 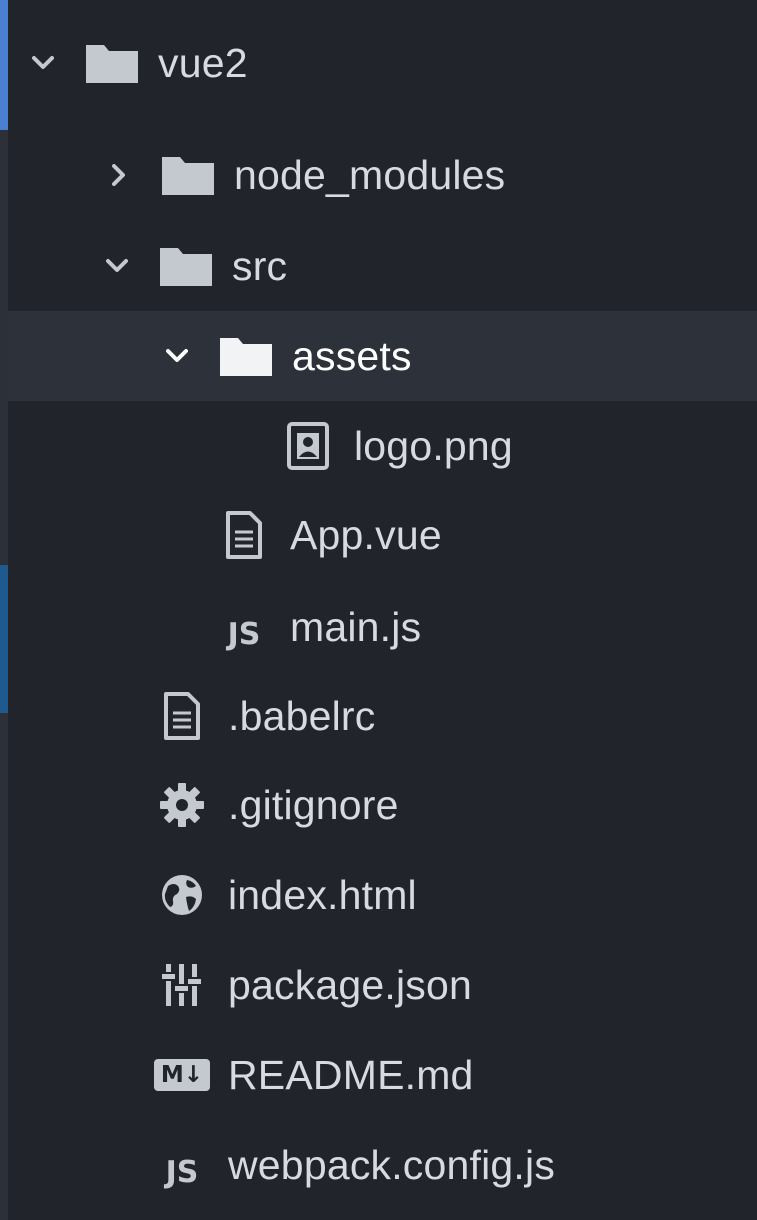 What do you see at coordinates (433, 445) in the screenshot?
I see `tree-item-label: logo.png` at bounding box center [433, 445].